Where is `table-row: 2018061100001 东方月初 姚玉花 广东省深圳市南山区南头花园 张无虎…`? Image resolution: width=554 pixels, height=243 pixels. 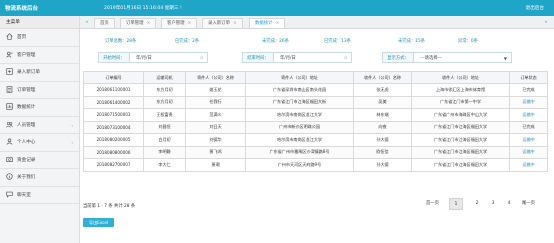
table-row: 2018061100001 东方月初 姚玉花 广东省深圳市南山区南头花园 张无虎… is located at coordinates (315, 90).